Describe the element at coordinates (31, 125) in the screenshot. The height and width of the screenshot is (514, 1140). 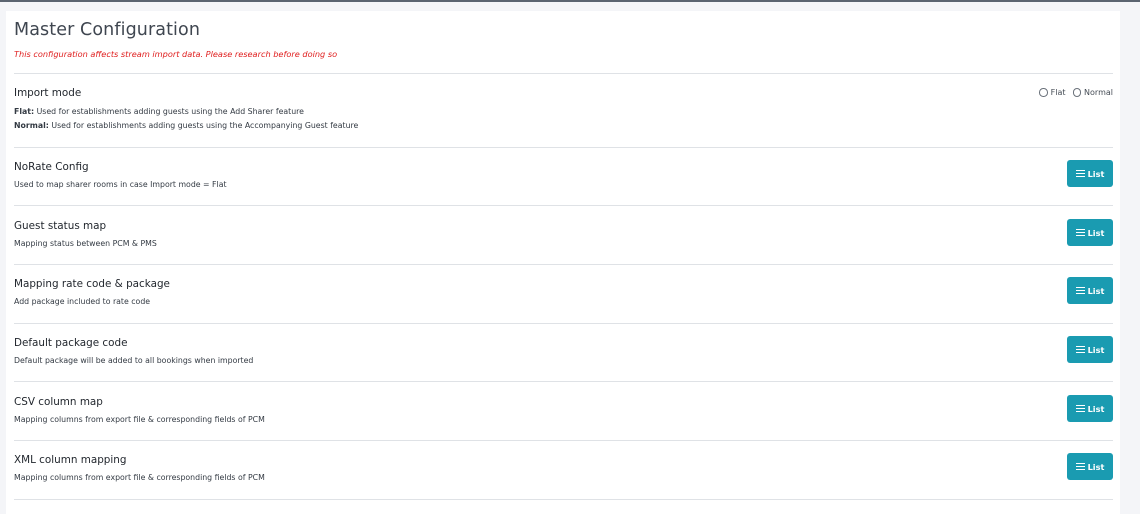
I see `normal-label: Normal:` at that location.